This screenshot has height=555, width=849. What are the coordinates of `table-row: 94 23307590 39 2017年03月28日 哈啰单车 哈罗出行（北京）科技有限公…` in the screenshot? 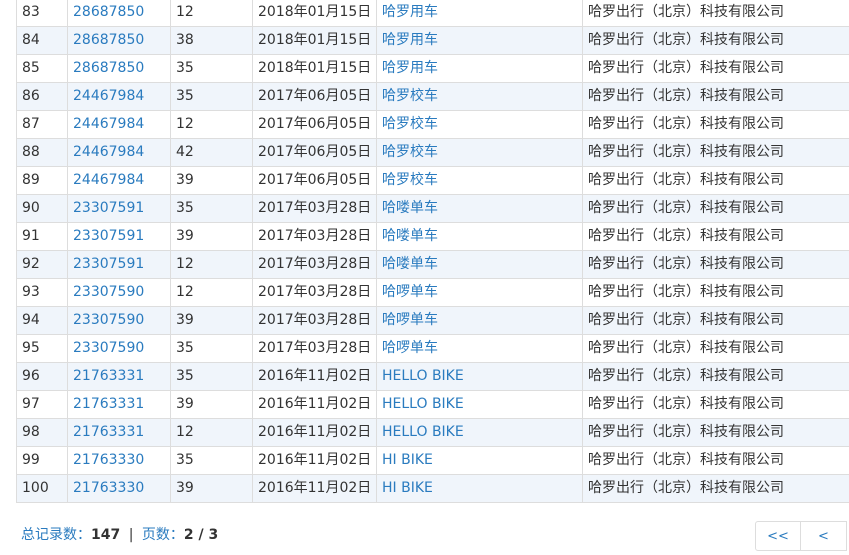 It's located at (432, 320).